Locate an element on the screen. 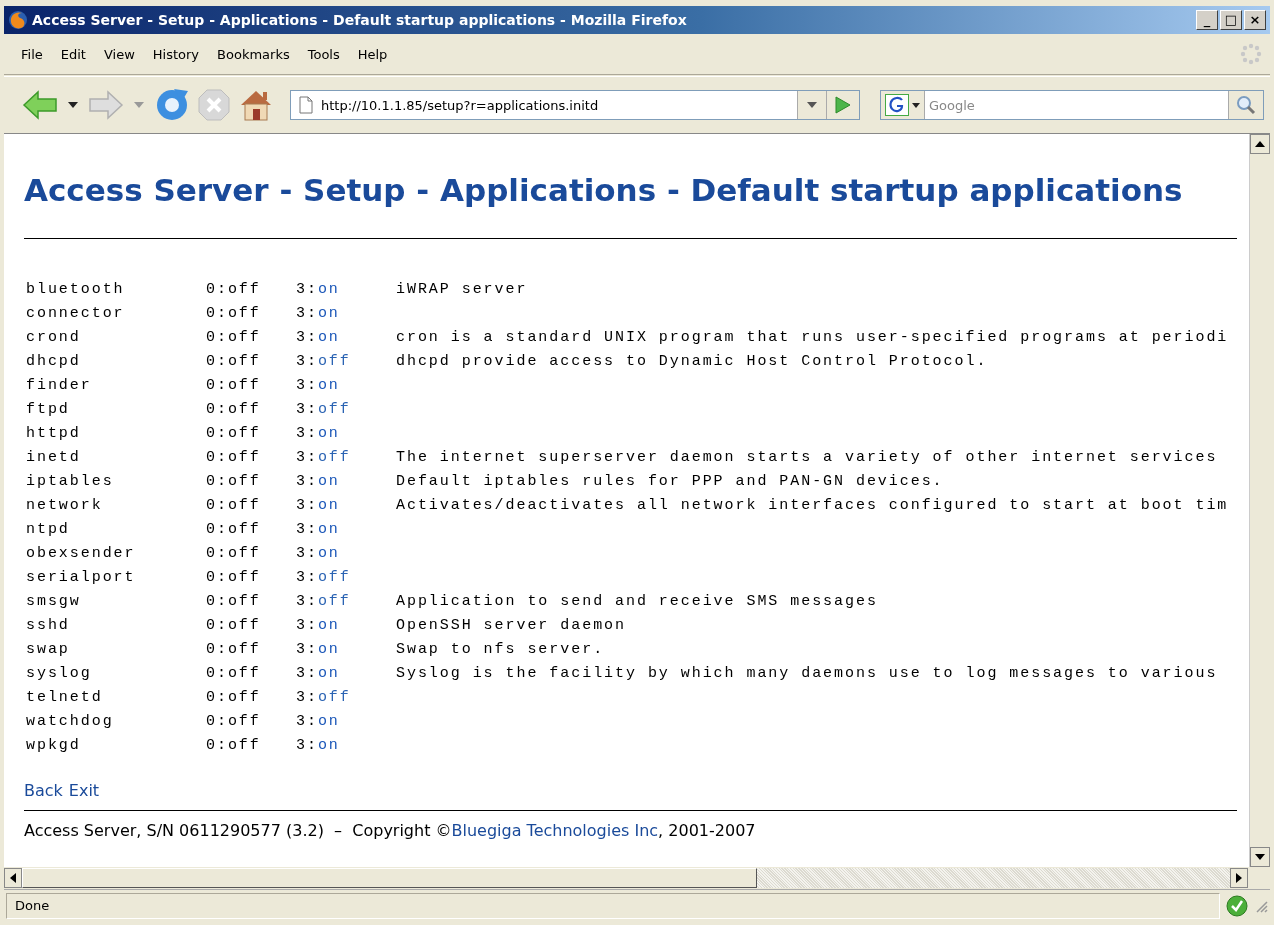  service-description: Default iptables rules for PPP and PAN-GN devices. is located at coordinates (670, 481).